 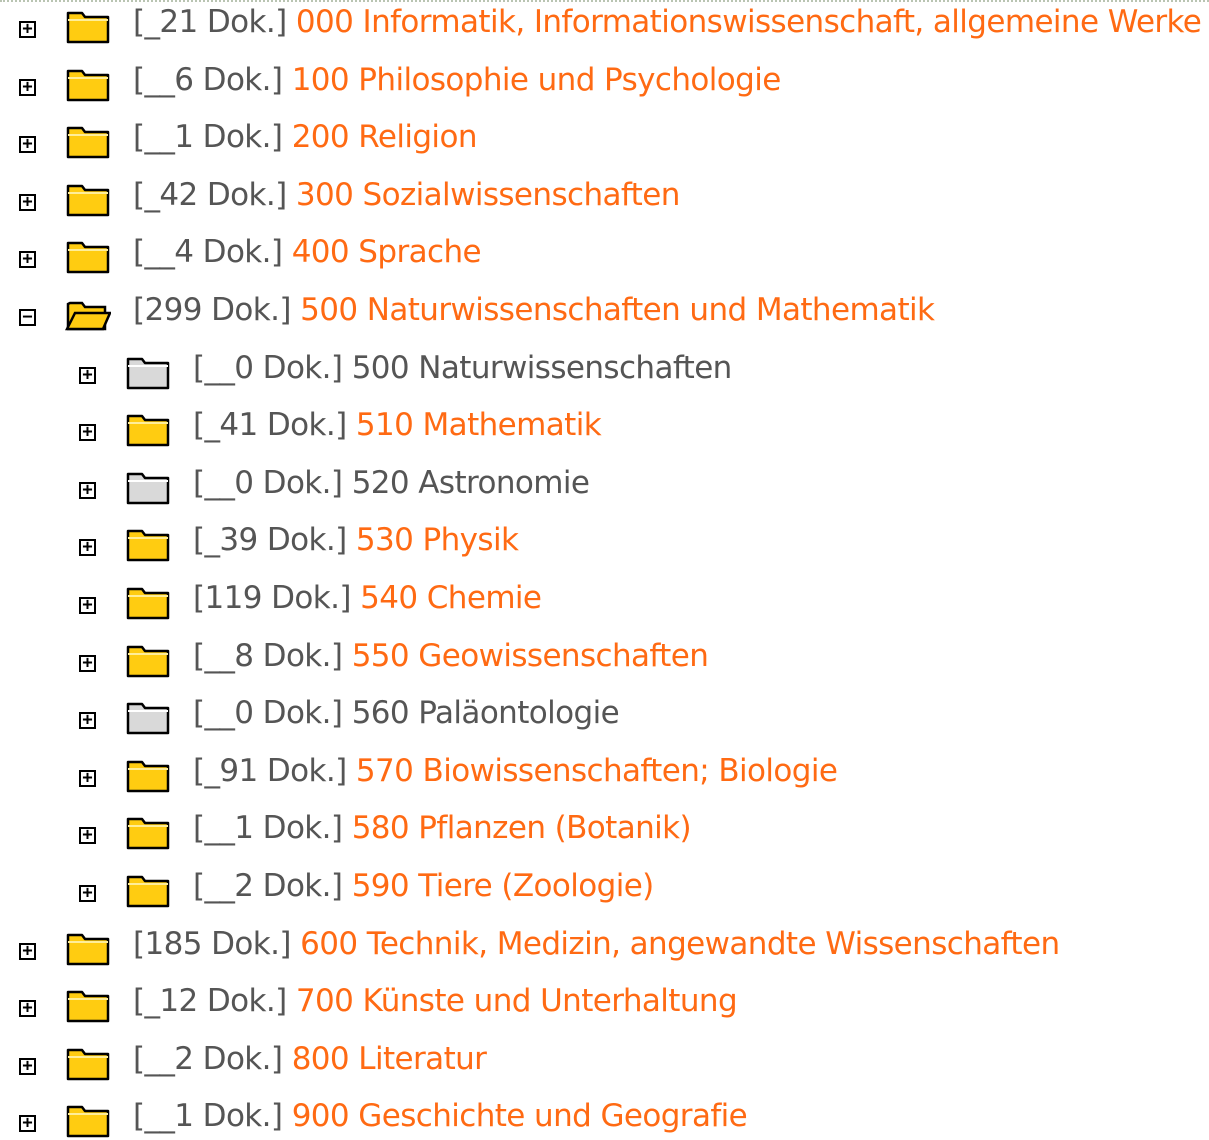 I want to click on category-link: 590 Tiere (Zoologie), so click(x=503, y=886).